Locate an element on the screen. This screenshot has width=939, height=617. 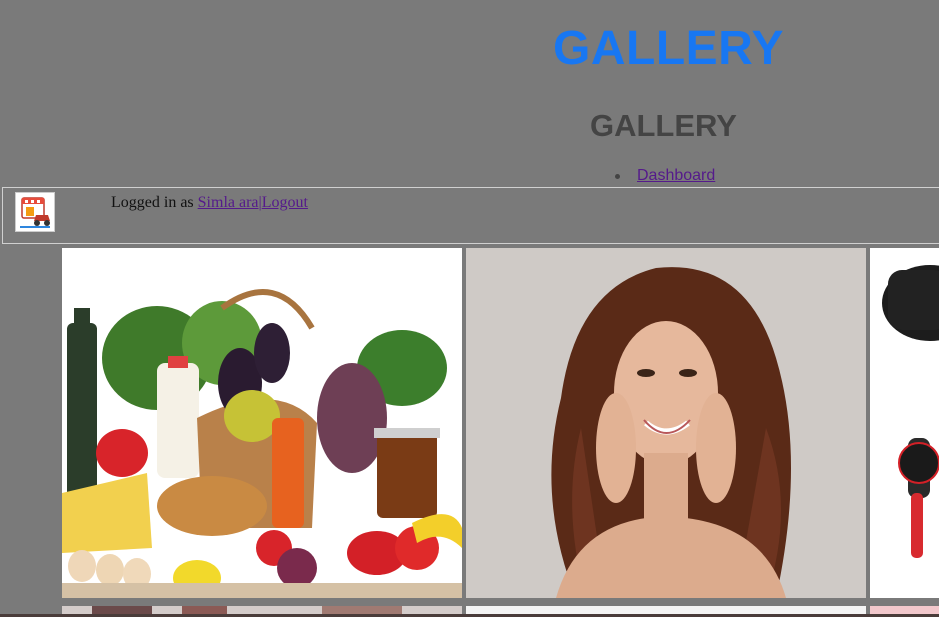
user-bar: Logged in as Simla ara|Logout is located at coordinates (470, 215).